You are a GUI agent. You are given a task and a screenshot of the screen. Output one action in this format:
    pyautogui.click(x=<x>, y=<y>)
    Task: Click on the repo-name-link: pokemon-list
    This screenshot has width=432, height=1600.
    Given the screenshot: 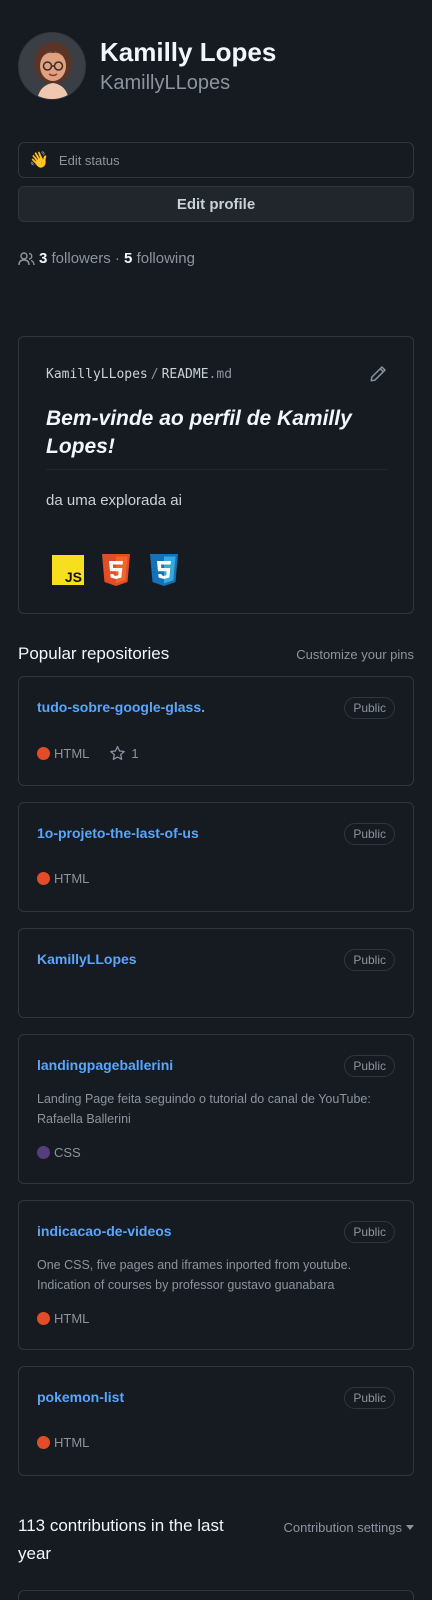 What is the action you would take?
    pyautogui.click(x=80, y=1397)
    